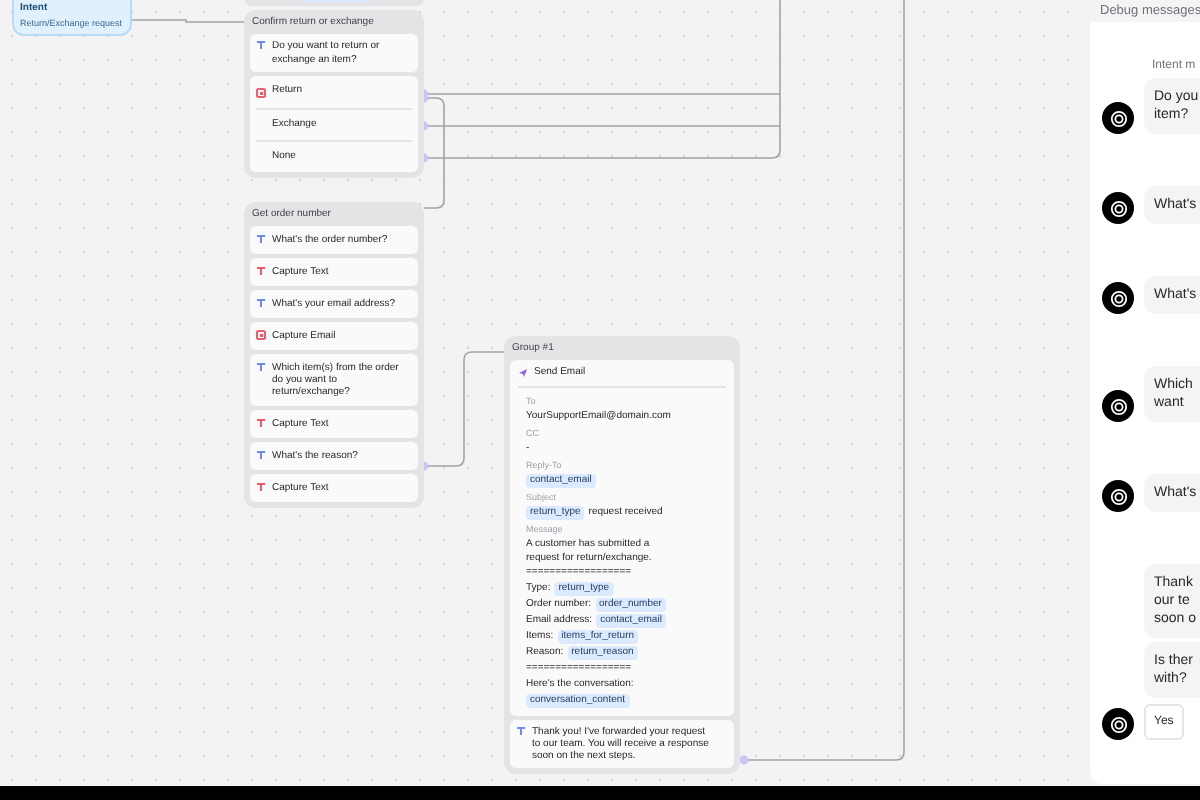 The image size is (1200, 800). What do you see at coordinates (462, 411) in the screenshot?
I see `connector-line` at bounding box center [462, 411].